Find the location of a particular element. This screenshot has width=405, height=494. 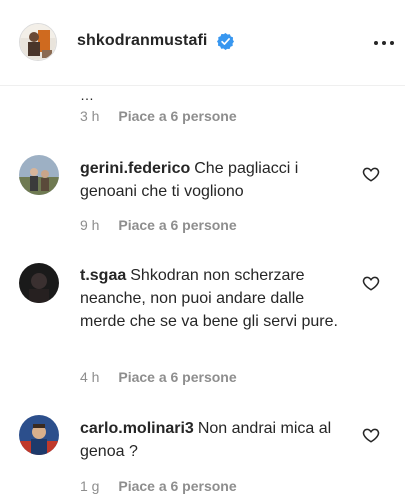

comment-meta: 3 h Piace a 6 persone is located at coordinates (158, 116).